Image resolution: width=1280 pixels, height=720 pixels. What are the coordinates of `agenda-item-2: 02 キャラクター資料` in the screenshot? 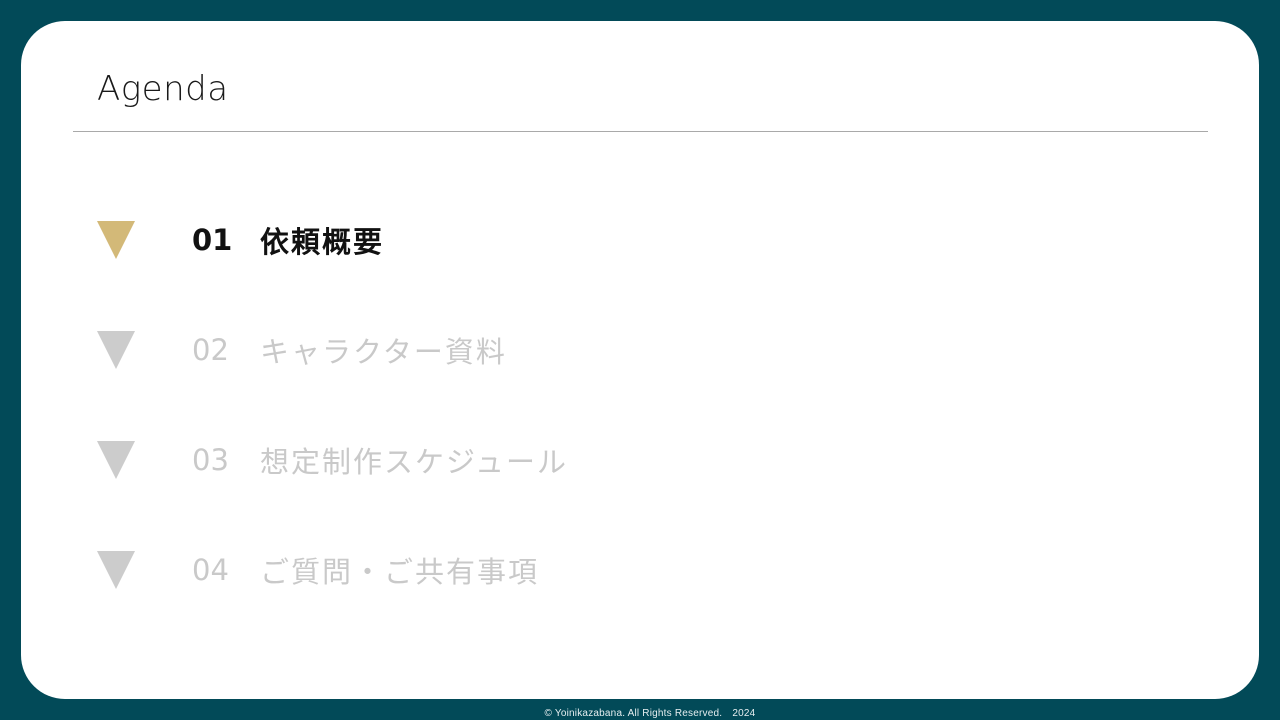 It's located at (302, 350).